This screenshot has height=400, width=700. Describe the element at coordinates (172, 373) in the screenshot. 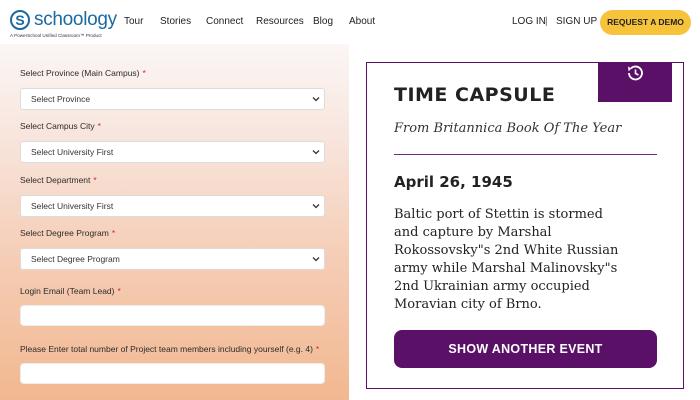

I see `team-members-field` at that location.